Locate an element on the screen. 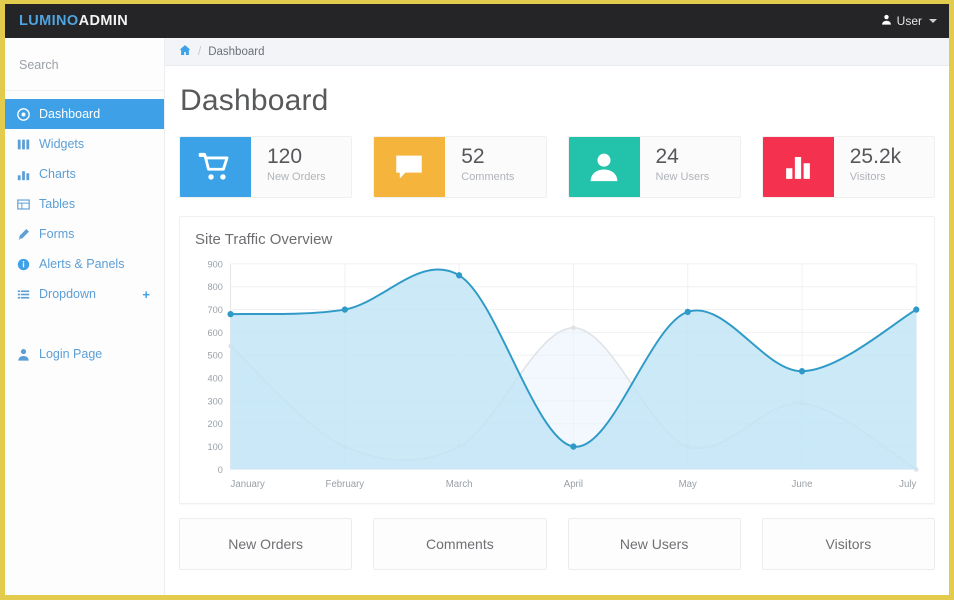 This screenshot has height=600, width=954. sidebar-item-forms: Forms is located at coordinates (84, 234).